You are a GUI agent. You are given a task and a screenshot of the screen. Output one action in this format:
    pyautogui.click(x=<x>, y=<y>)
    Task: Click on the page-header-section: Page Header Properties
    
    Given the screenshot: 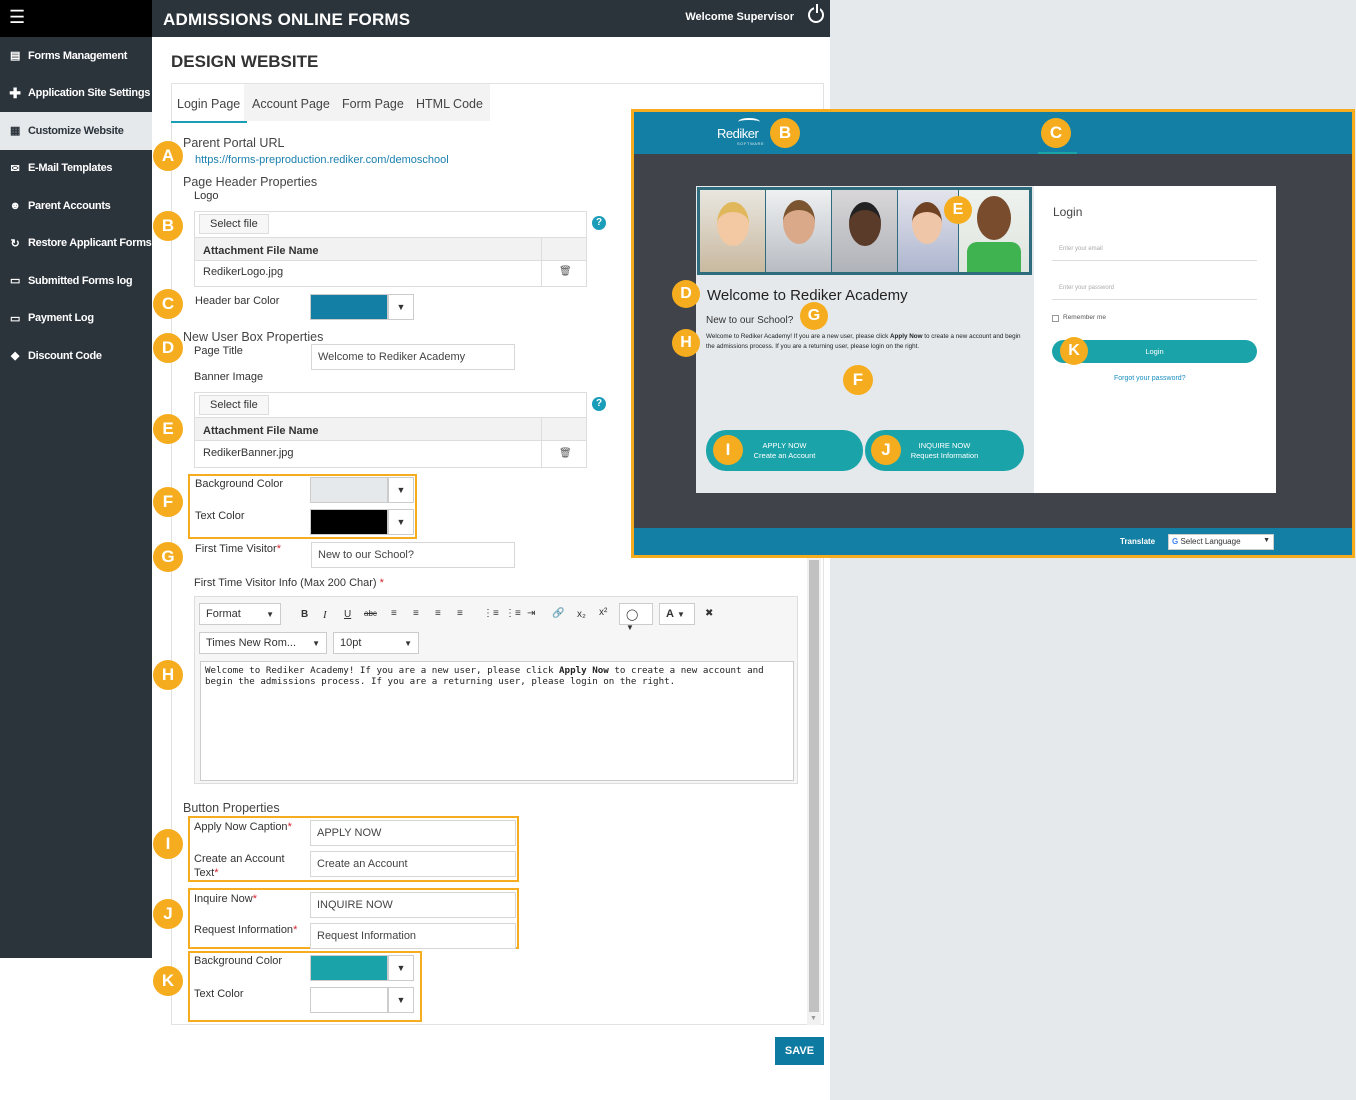 What is the action you would take?
    pyautogui.click(x=250, y=182)
    